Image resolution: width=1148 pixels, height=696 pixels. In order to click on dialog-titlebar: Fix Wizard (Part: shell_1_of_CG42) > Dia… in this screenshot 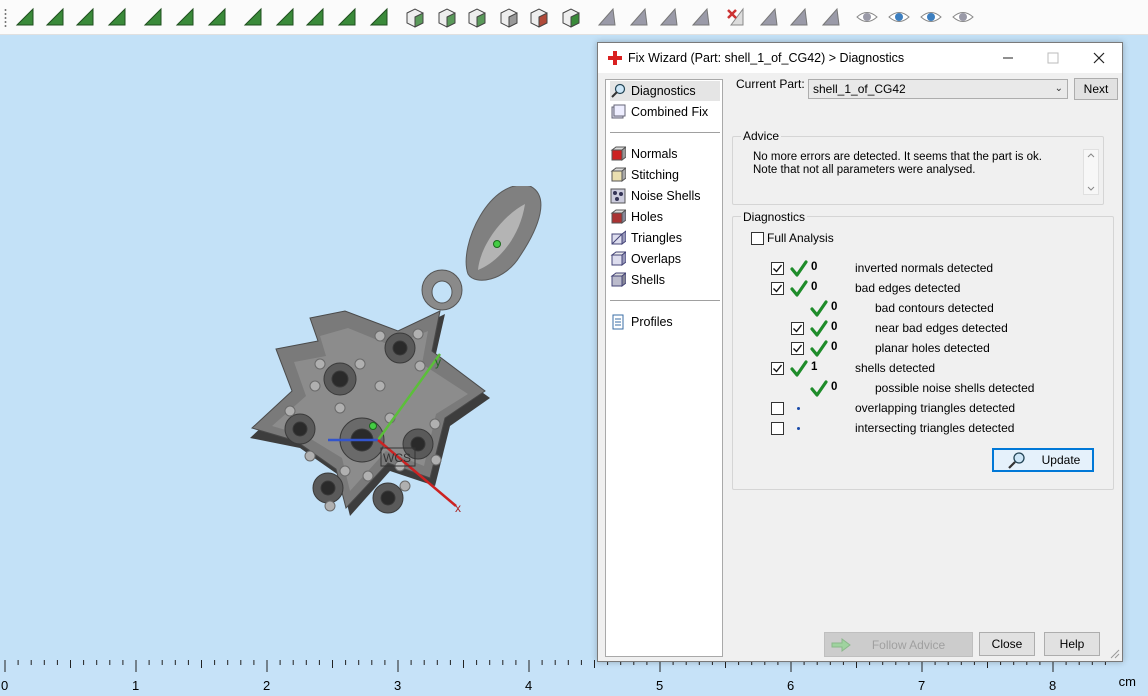, I will do `click(860, 58)`.